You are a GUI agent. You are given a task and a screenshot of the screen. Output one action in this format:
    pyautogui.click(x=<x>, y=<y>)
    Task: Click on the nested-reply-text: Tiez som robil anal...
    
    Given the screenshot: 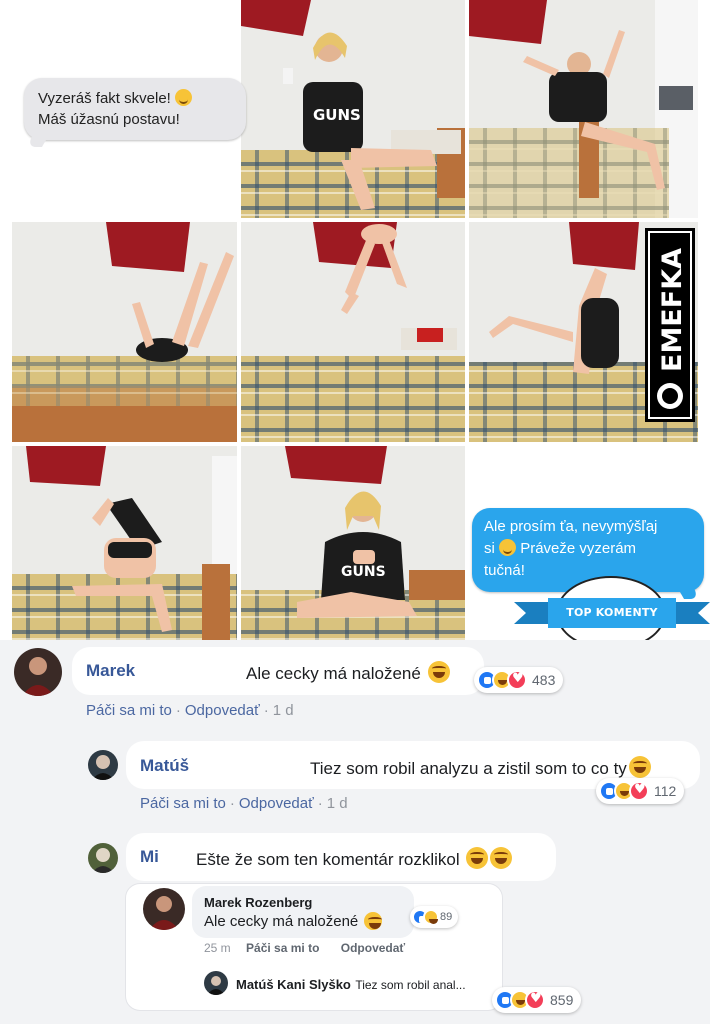 What is the action you would take?
    pyautogui.click(x=410, y=985)
    